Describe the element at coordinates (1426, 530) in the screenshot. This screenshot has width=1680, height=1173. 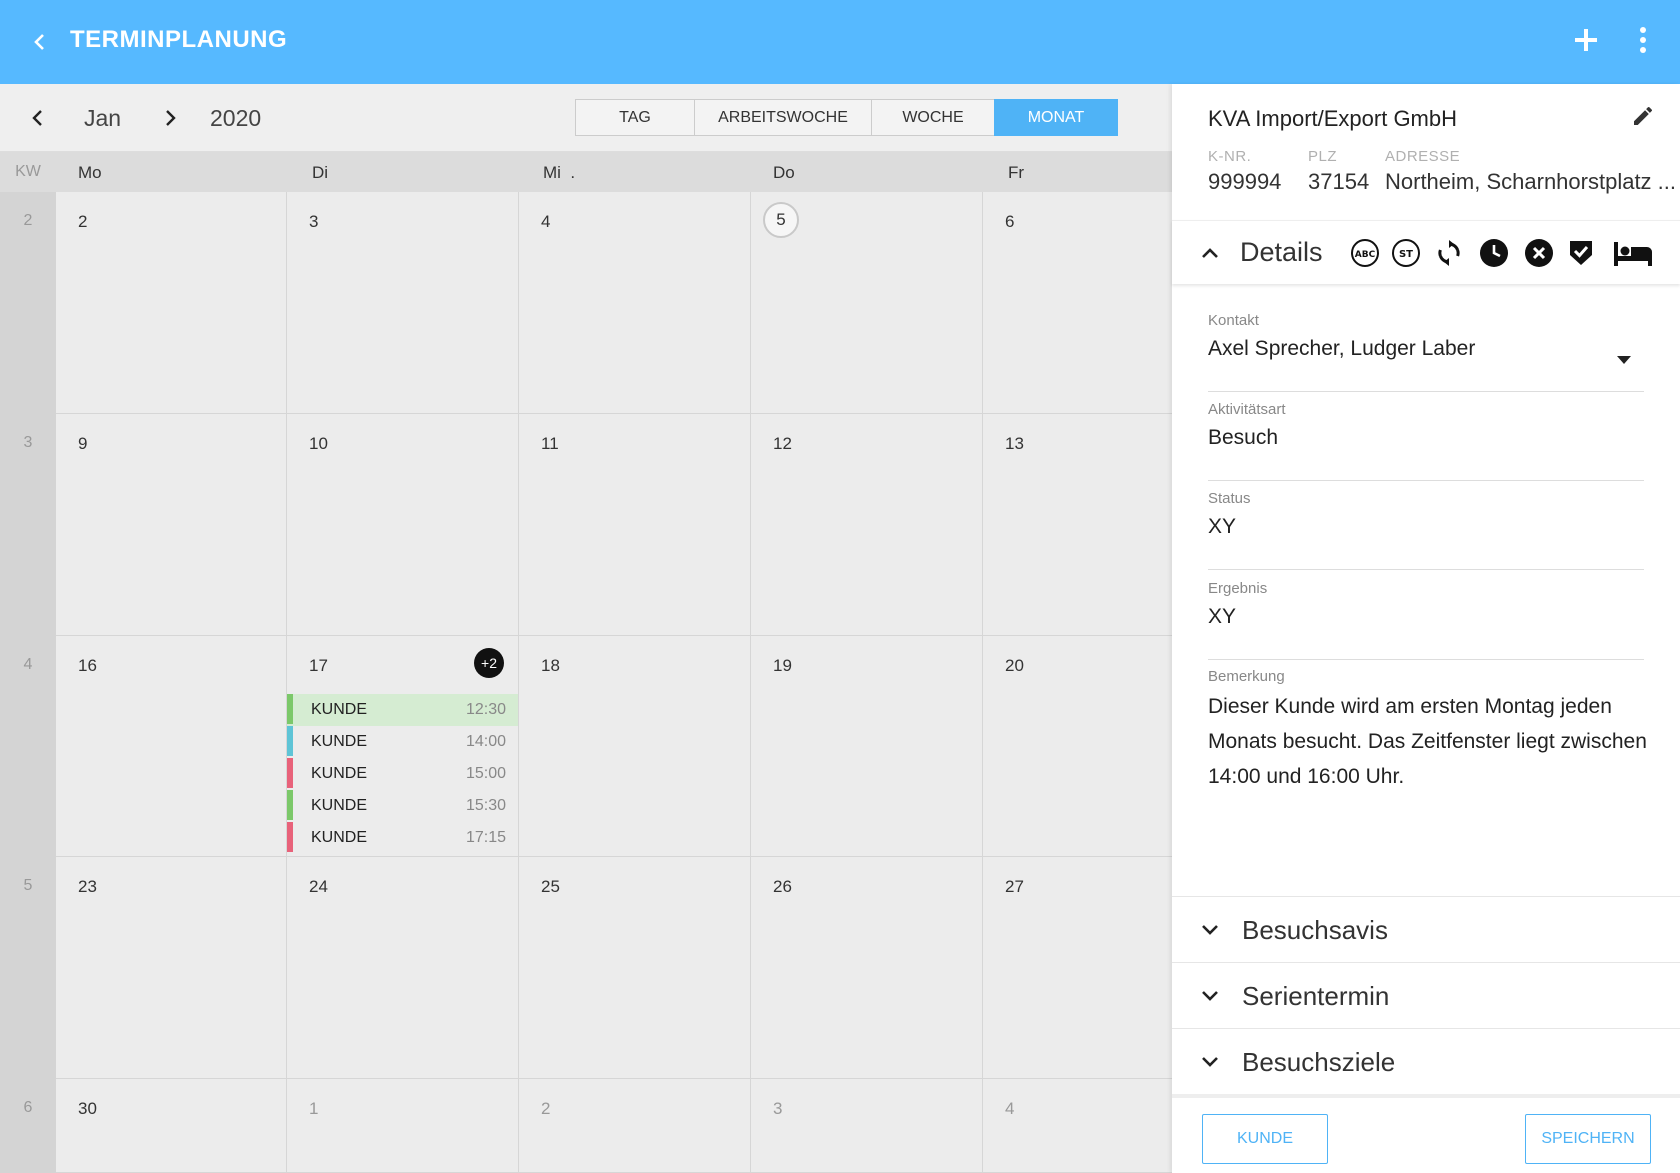
I see `status-field: Status XY` at that location.